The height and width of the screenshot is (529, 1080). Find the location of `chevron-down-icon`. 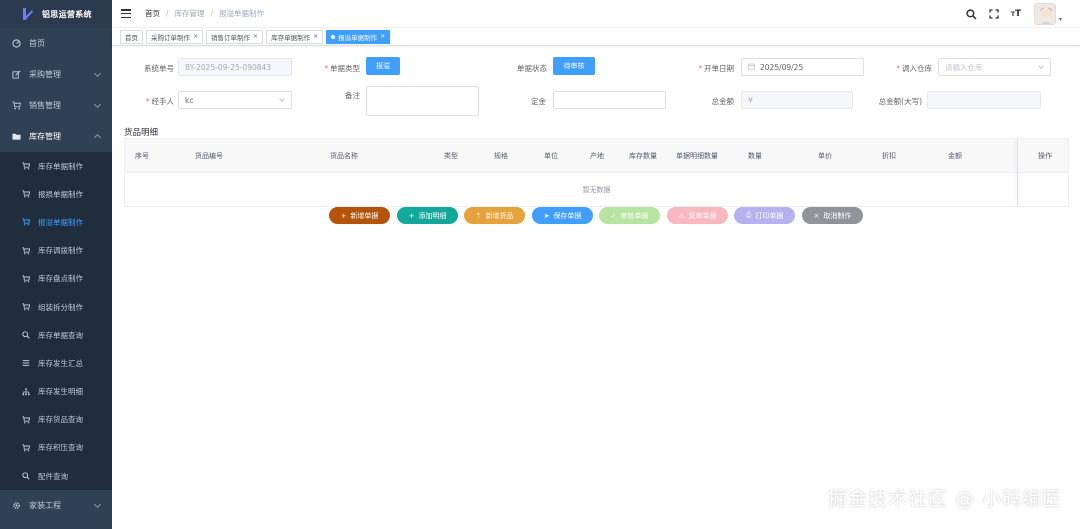

chevron-down-icon is located at coordinates (1041, 66).